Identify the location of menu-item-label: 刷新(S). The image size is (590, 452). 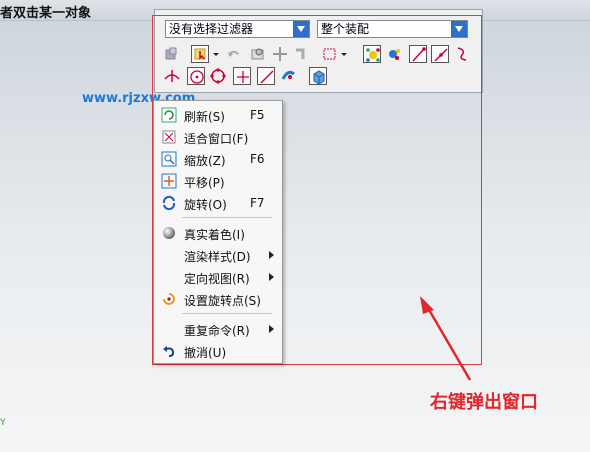
(204, 117).